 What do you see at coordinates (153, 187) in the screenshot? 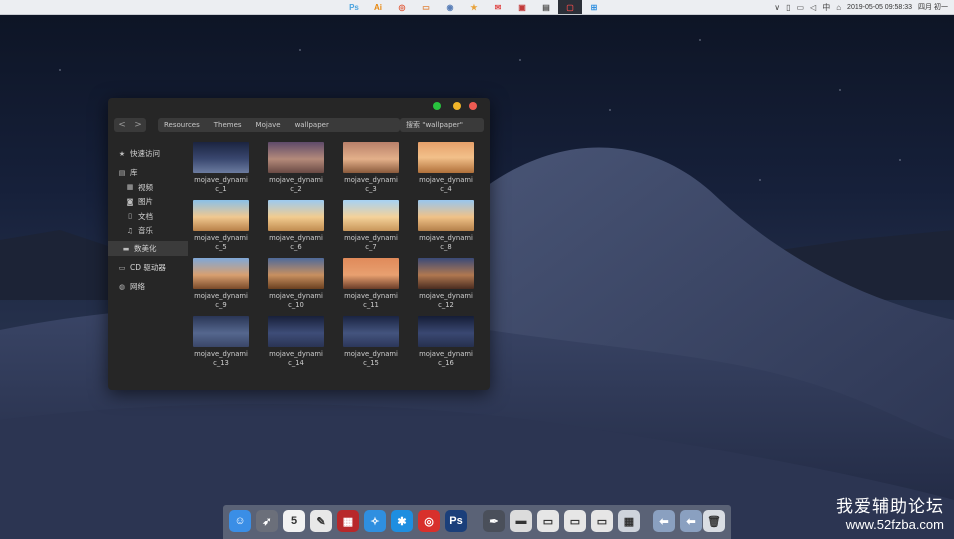
I see `sidebar-item-video: ▦ 视频` at bounding box center [153, 187].